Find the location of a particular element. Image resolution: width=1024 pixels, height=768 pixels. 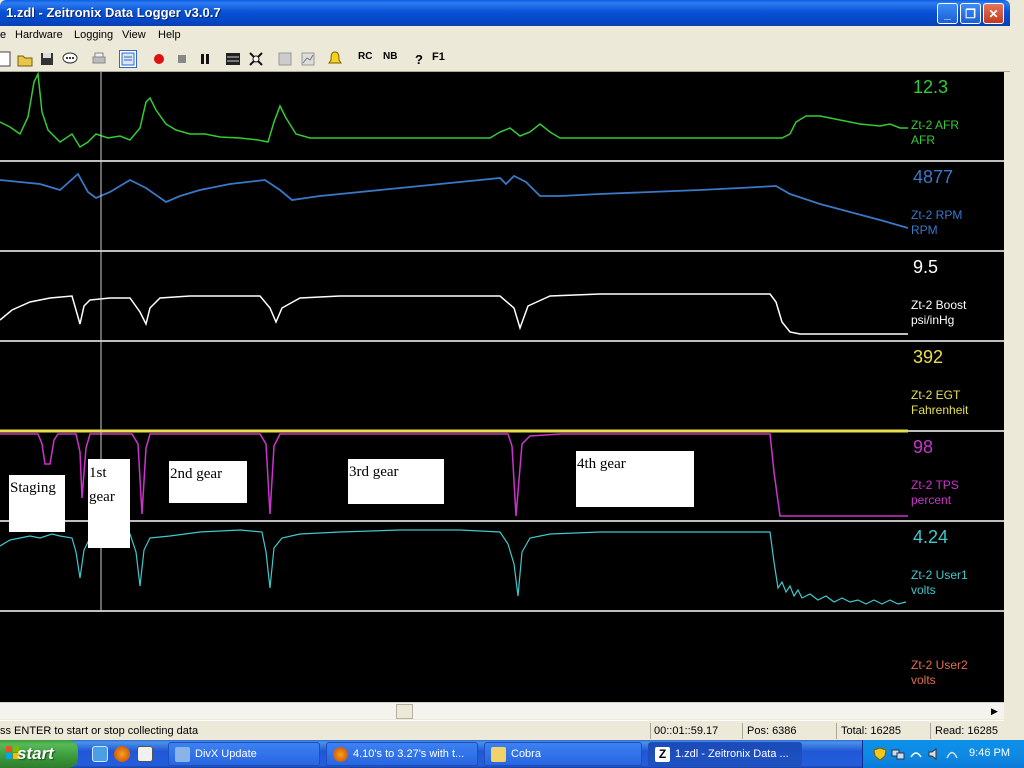

clock: 9:46 PM is located at coordinates (989, 753).